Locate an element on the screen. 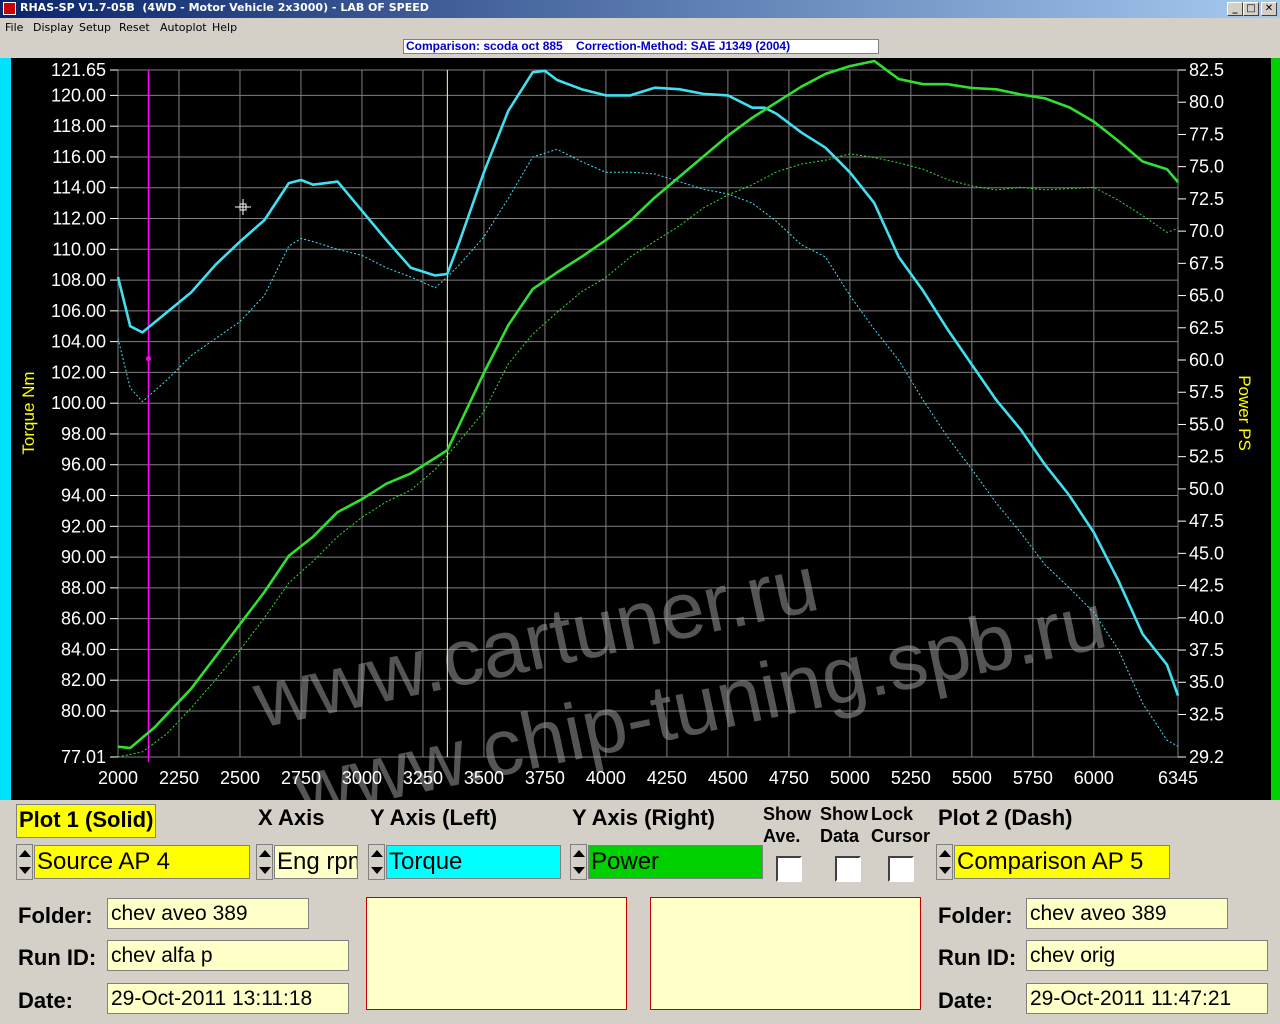  x-tick-label: 4250 is located at coordinates (667, 778).